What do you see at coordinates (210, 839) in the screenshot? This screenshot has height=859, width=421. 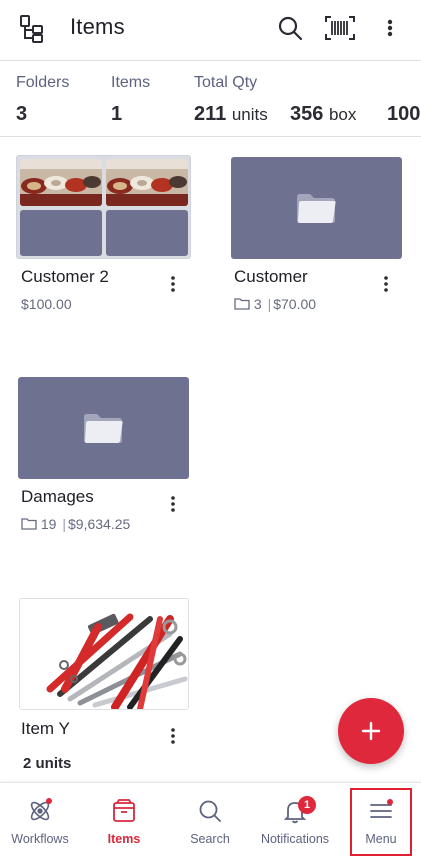 I see `nav-label-search: Search` at bounding box center [210, 839].